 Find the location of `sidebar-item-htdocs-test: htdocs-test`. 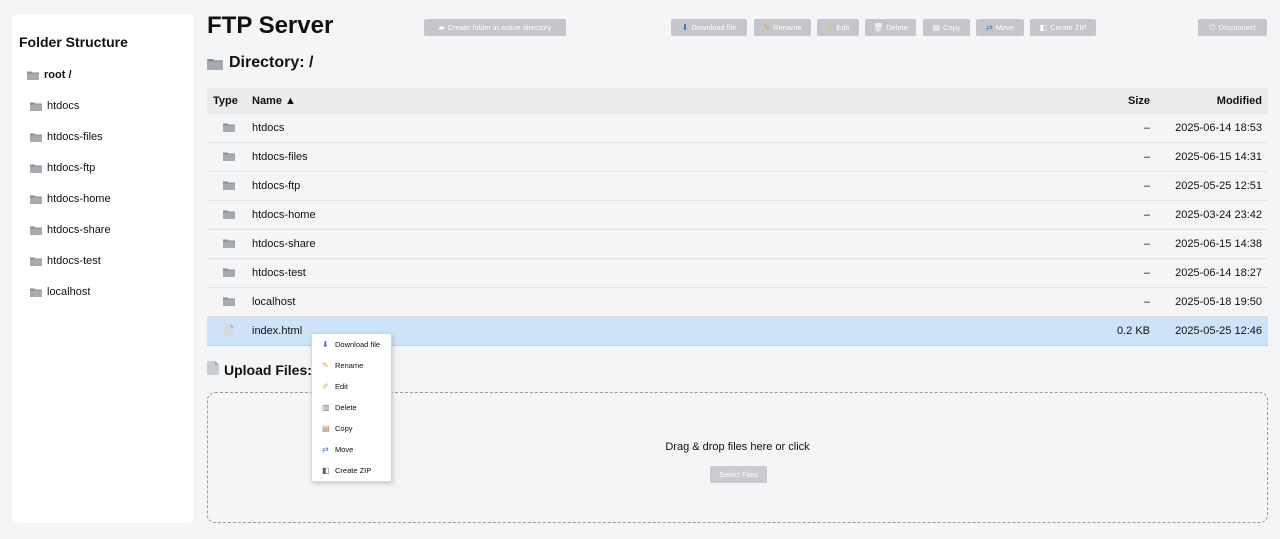

sidebar-item-htdocs-test: htdocs-test is located at coordinates (65, 261).